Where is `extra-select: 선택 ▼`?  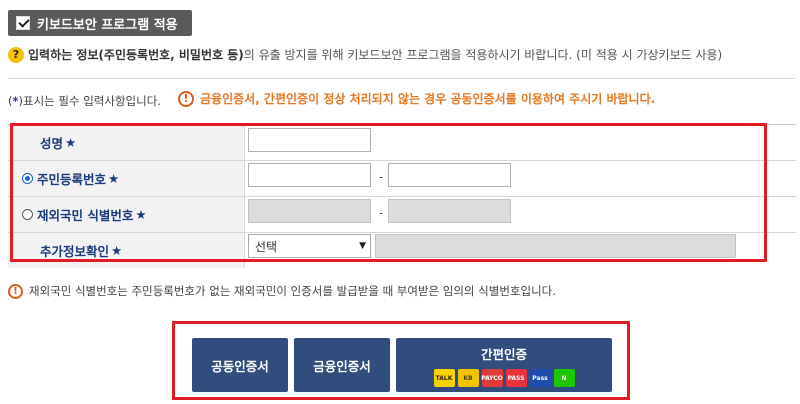 extra-select: 선택 ▼ is located at coordinates (309, 246).